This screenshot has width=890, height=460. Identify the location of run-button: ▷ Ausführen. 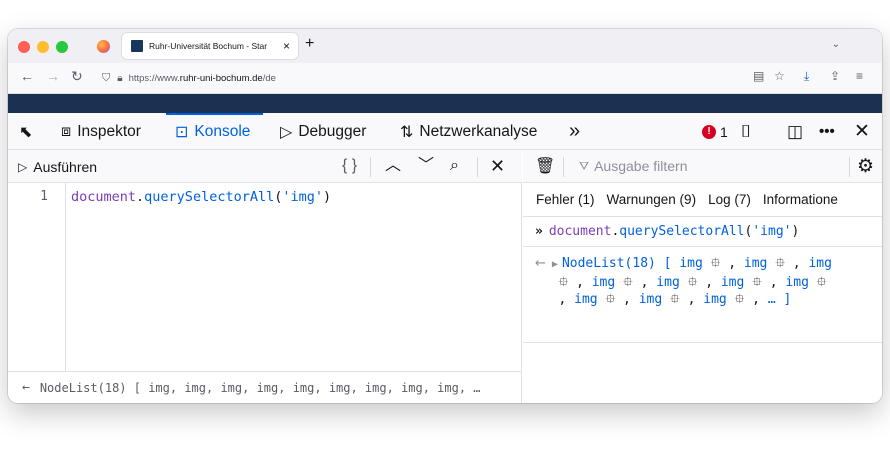
(57, 167).